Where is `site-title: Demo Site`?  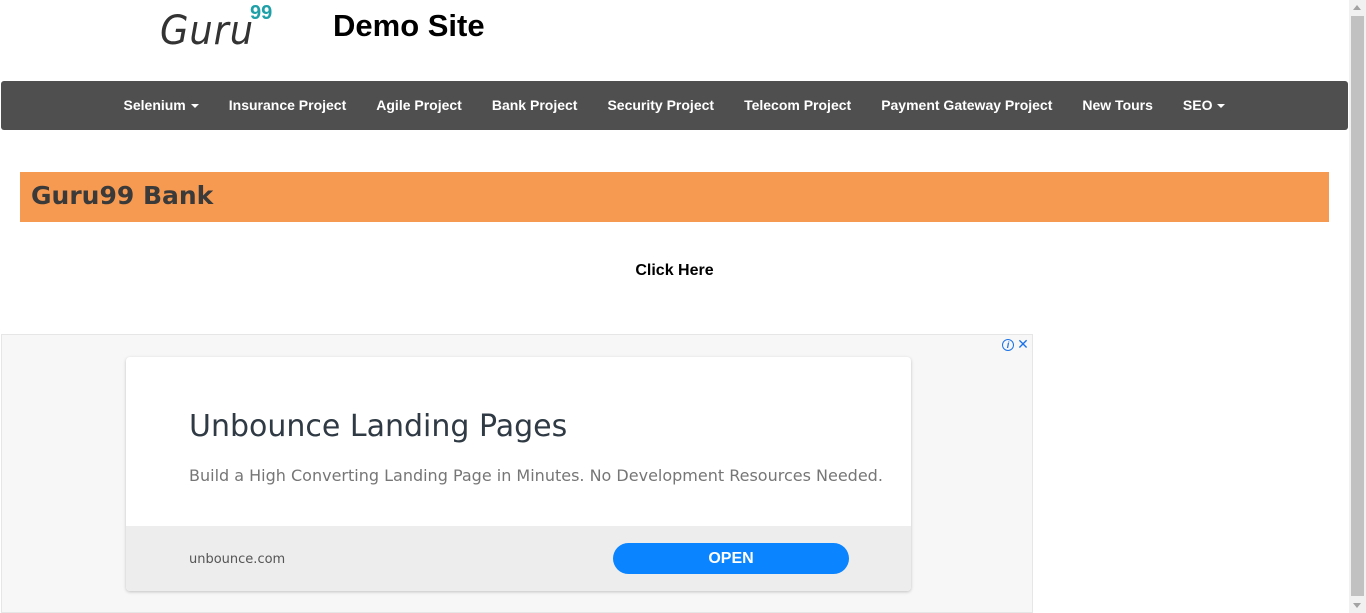
site-title: Demo Site is located at coordinates (409, 25).